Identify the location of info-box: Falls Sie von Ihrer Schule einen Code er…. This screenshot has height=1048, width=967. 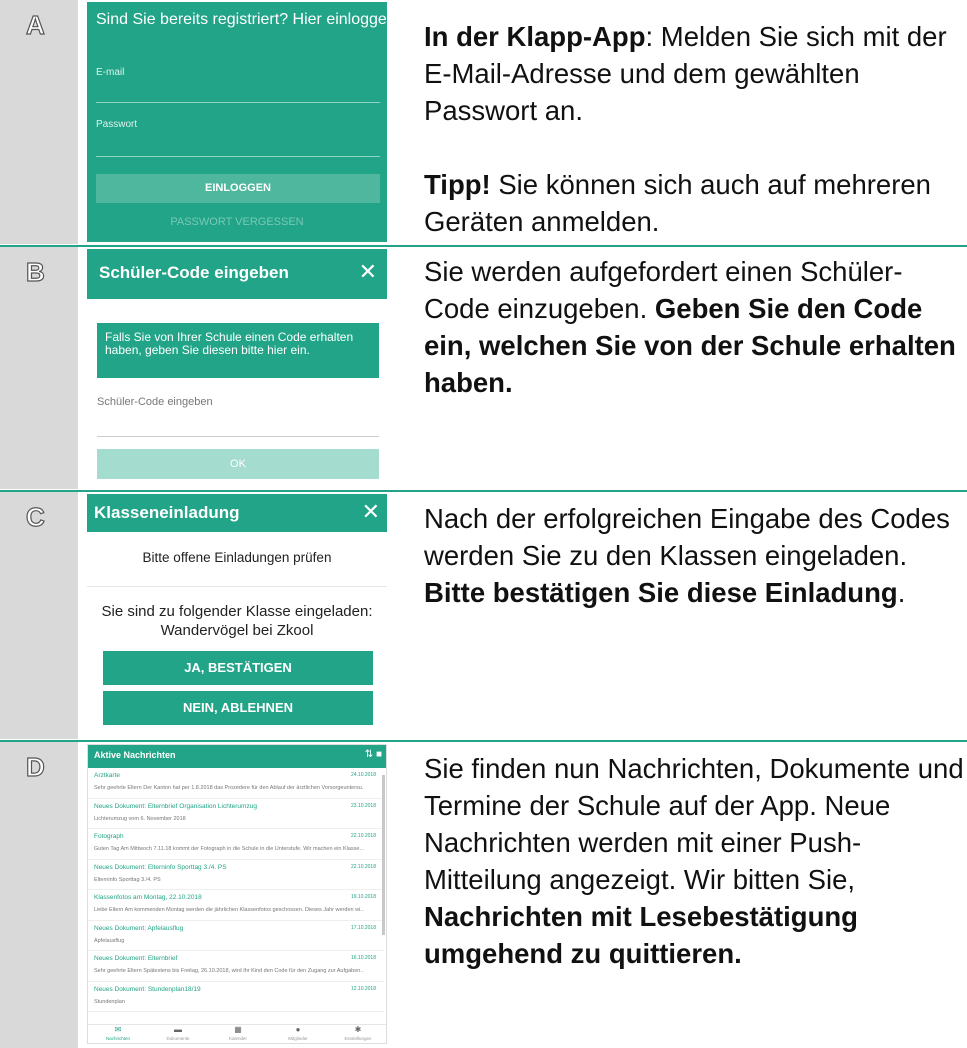
(238, 350).